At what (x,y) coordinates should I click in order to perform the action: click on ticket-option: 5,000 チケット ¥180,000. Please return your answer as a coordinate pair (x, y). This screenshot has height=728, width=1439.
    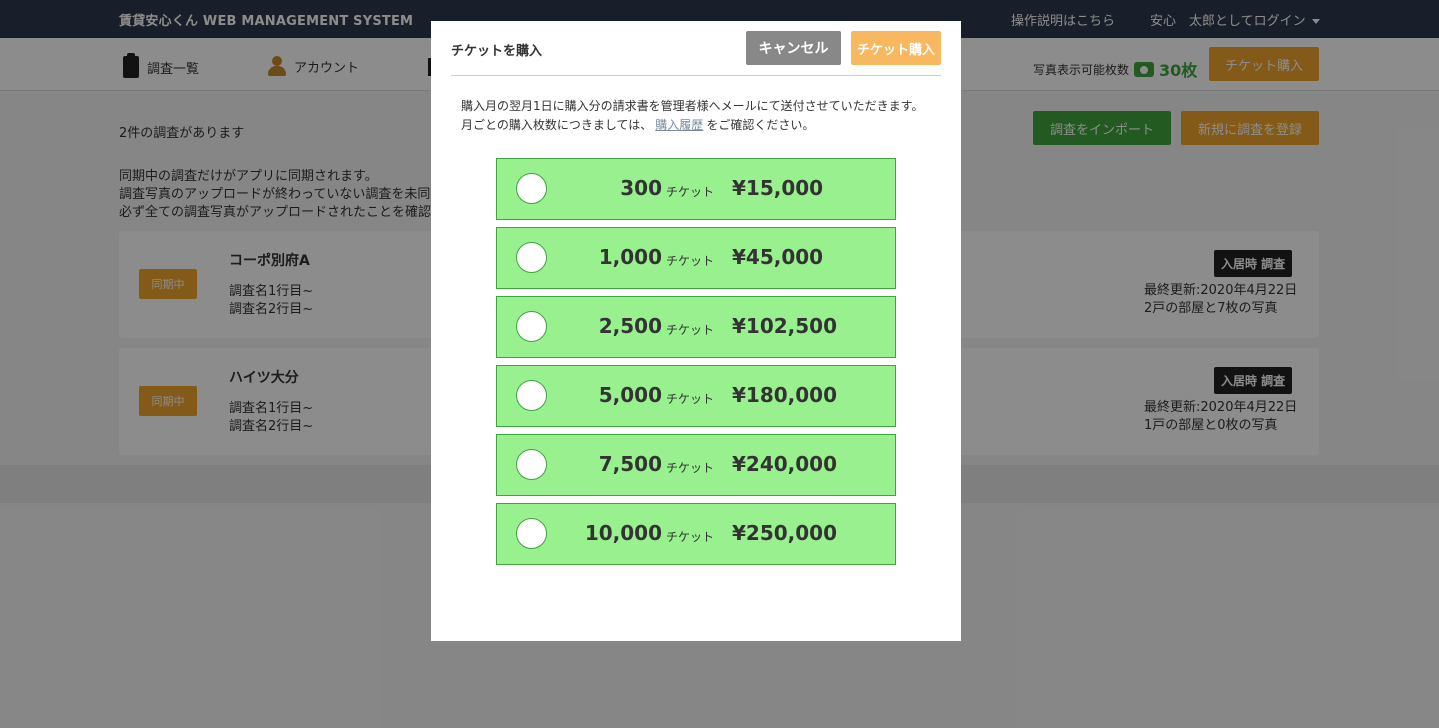
    Looking at the image, I should click on (696, 396).